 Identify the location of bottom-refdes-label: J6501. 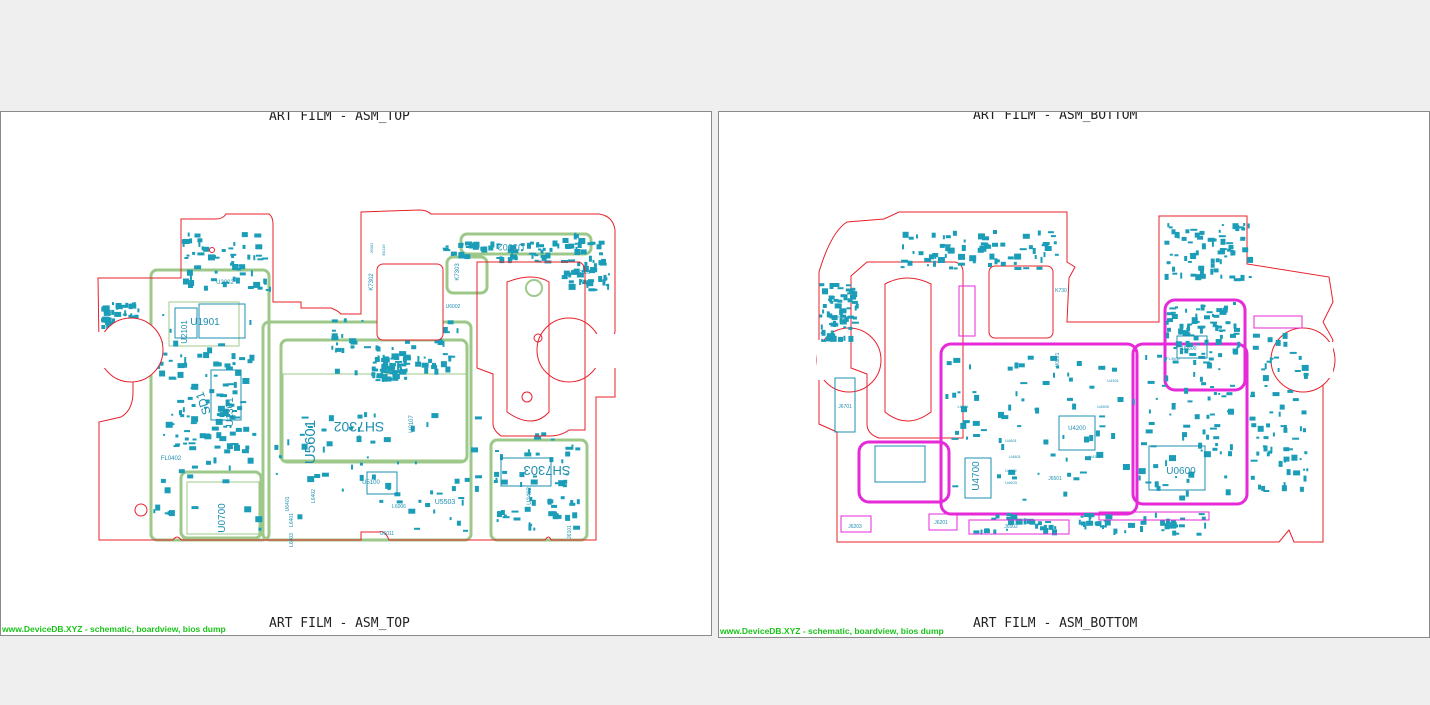
(1055, 479).